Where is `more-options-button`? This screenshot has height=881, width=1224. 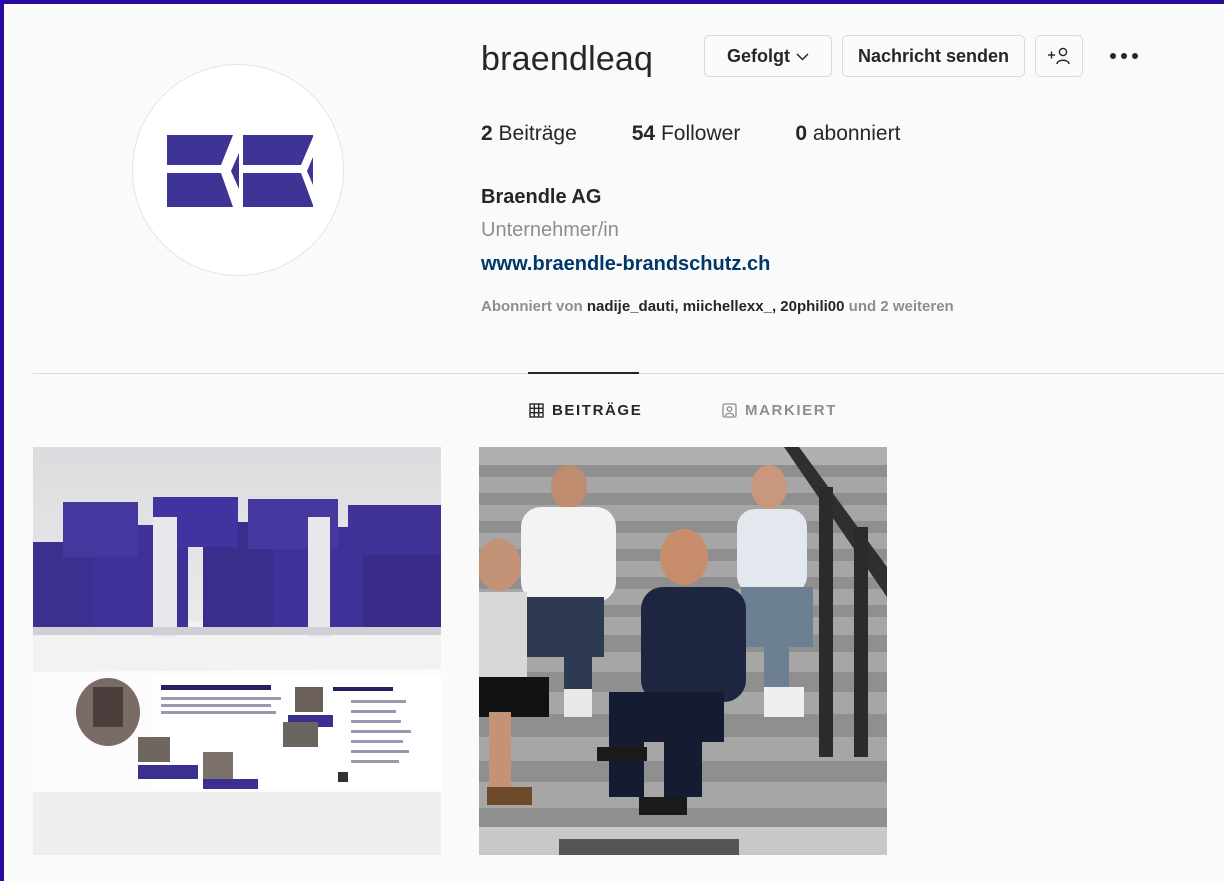 more-options-button is located at coordinates (1124, 56).